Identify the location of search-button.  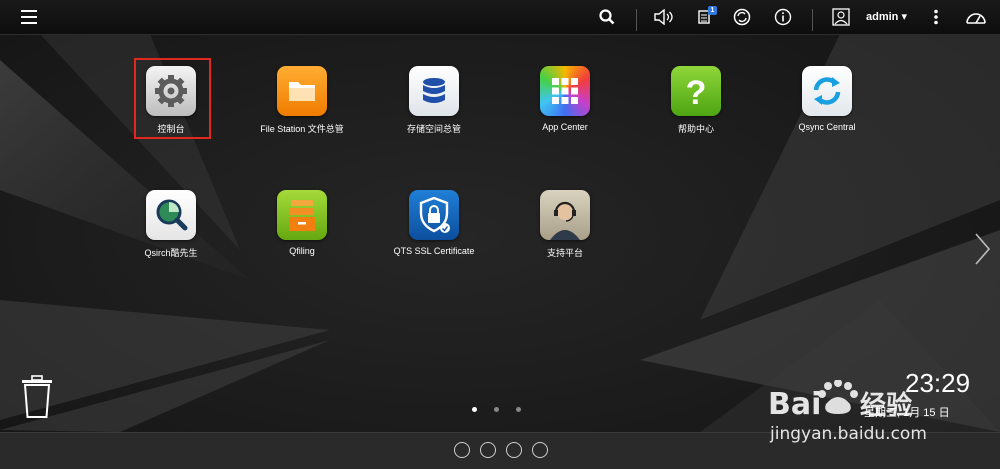
(607, 17).